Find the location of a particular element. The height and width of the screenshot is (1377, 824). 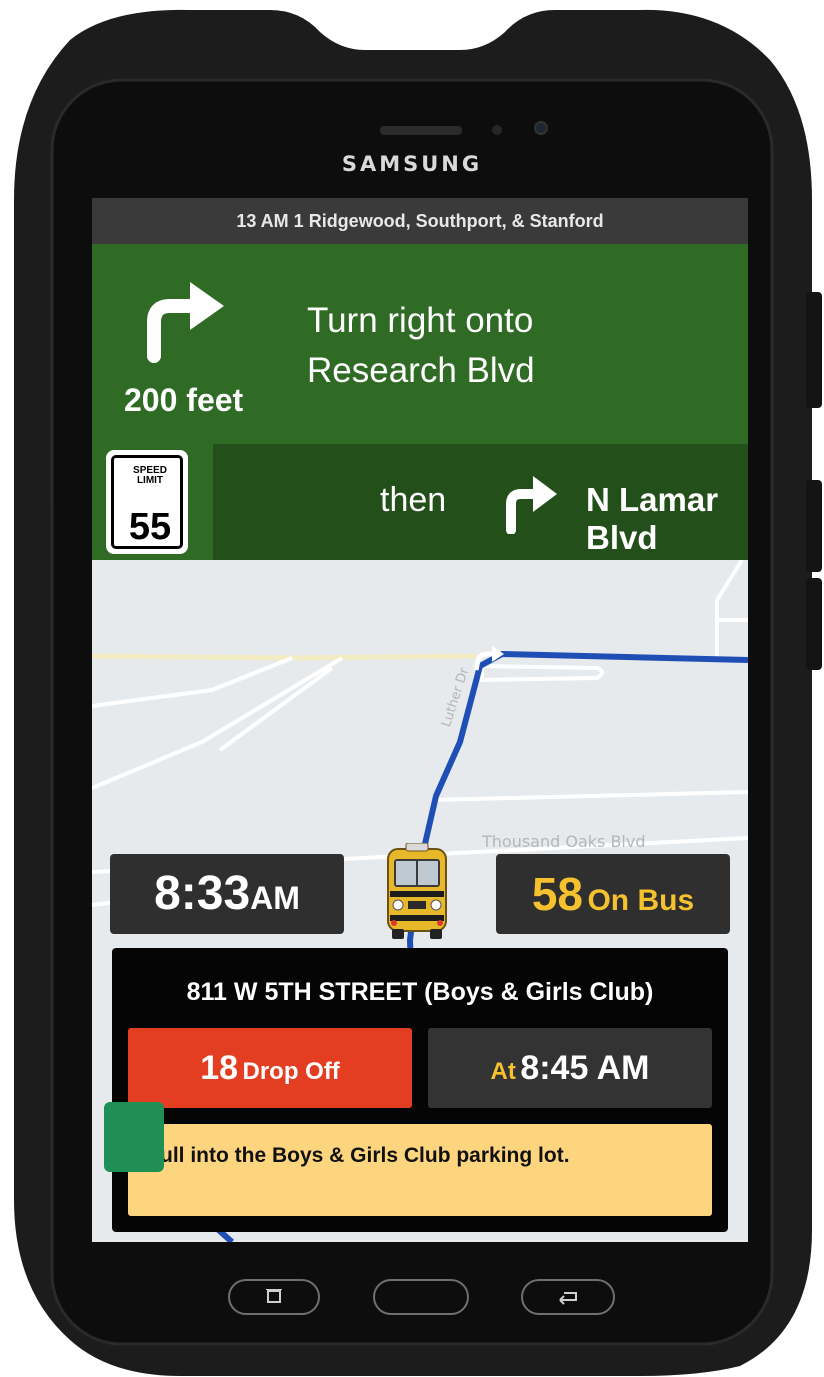

side-action-tab is located at coordinates (134, 1137).